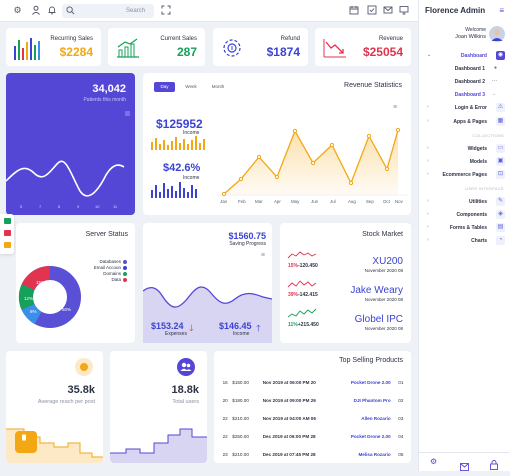  I want to click on table-cell: $150.00, so click(240, 382).